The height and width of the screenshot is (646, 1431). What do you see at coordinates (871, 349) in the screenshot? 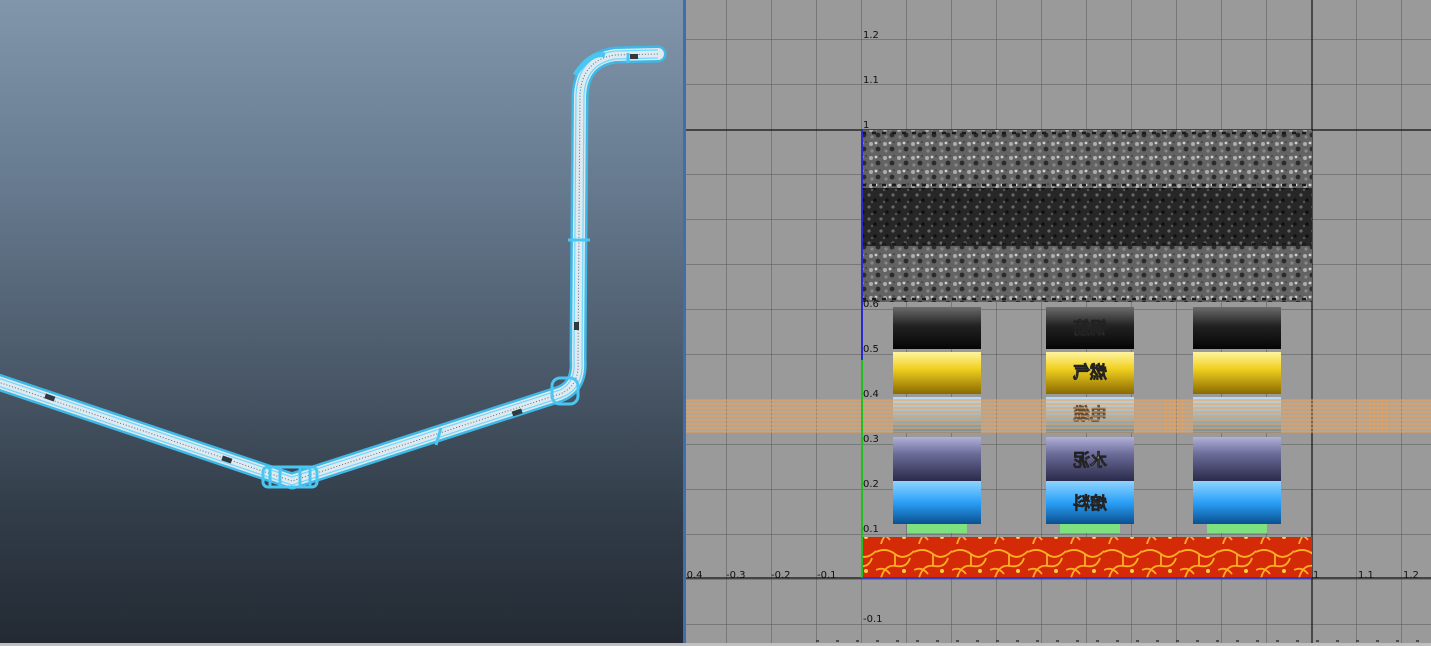
I see `y-tick-label: 0.5` at bounding box center [871, 349].